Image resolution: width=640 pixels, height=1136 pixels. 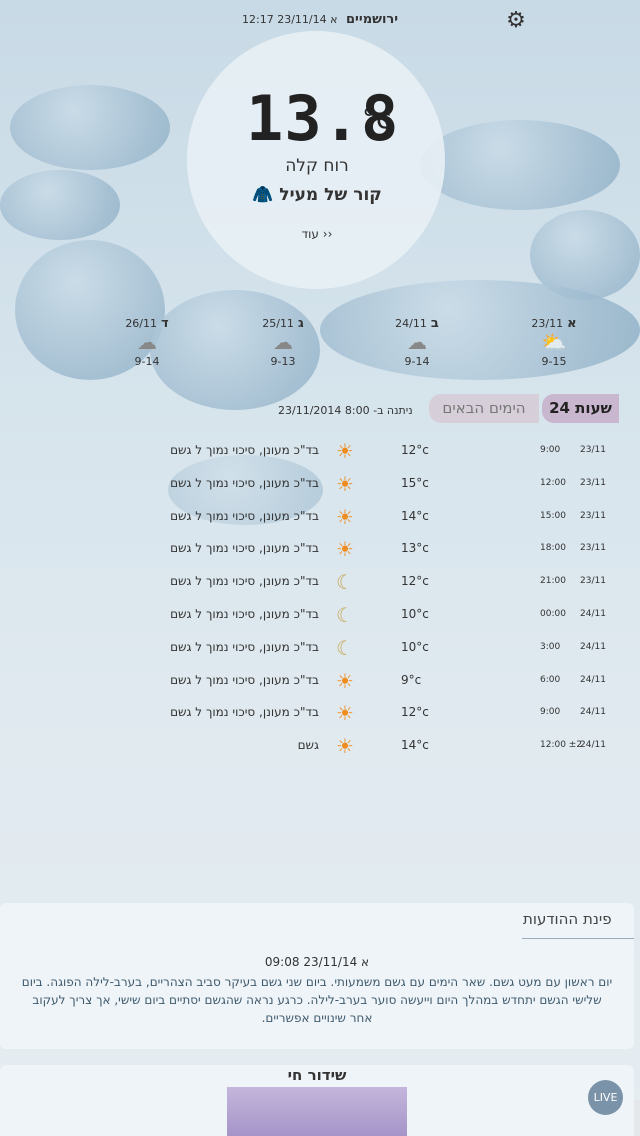 What do you see at coordinates (147, 323) in the screenshot?
I see `forecast-day-label: 26/11 ד` at bounding box center [147, 323].